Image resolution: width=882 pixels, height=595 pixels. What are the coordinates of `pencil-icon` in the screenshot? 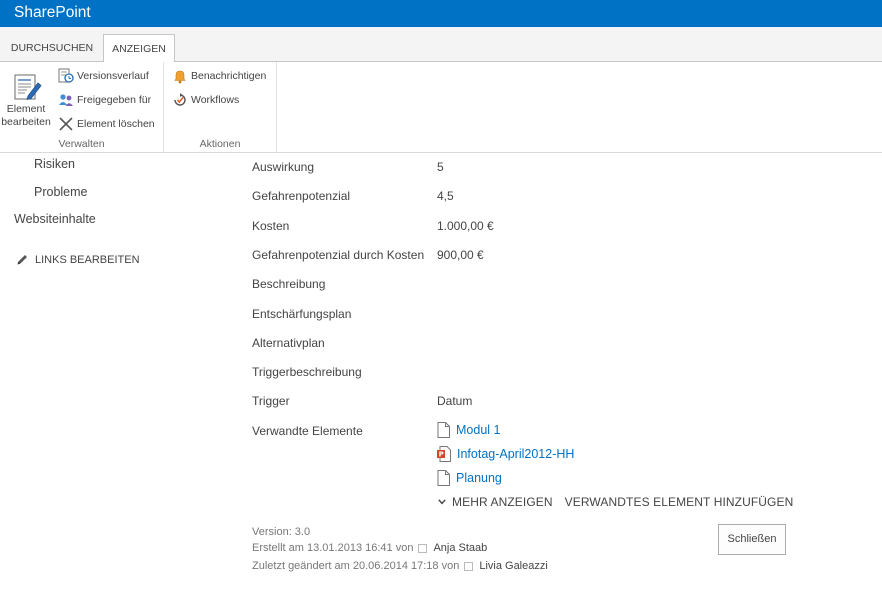 It's located at (22, 260).